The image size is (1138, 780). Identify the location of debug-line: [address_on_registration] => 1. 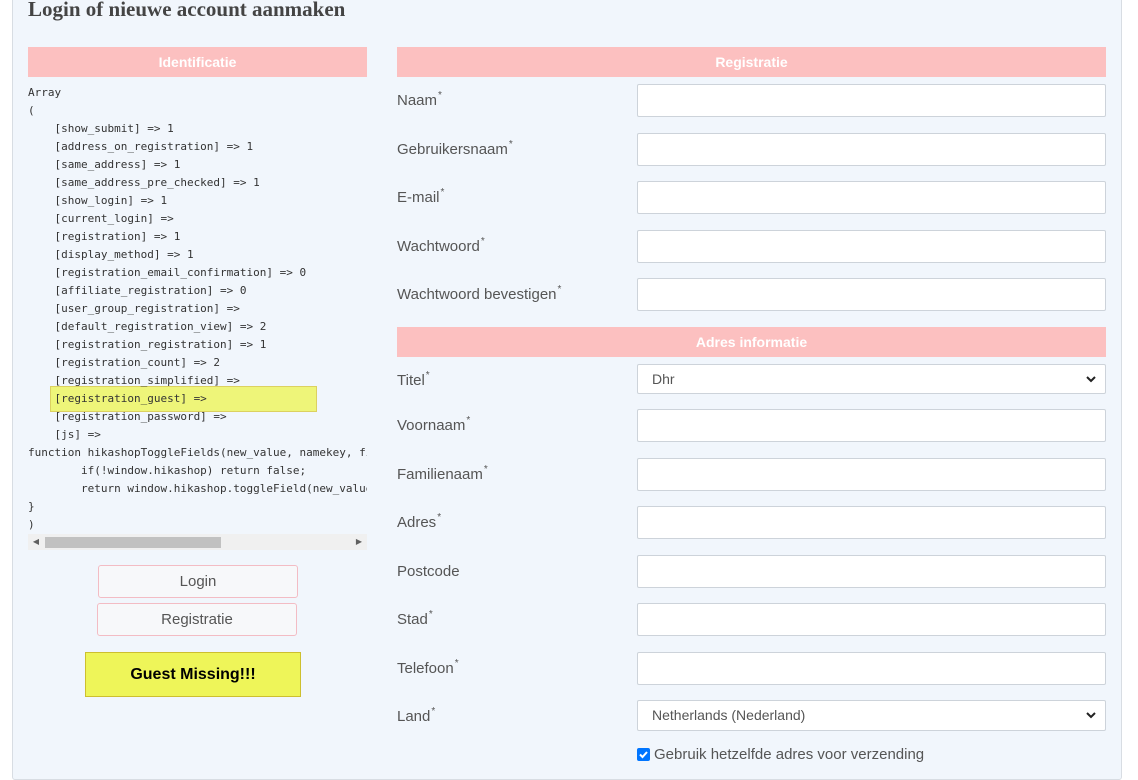
(141, 146).